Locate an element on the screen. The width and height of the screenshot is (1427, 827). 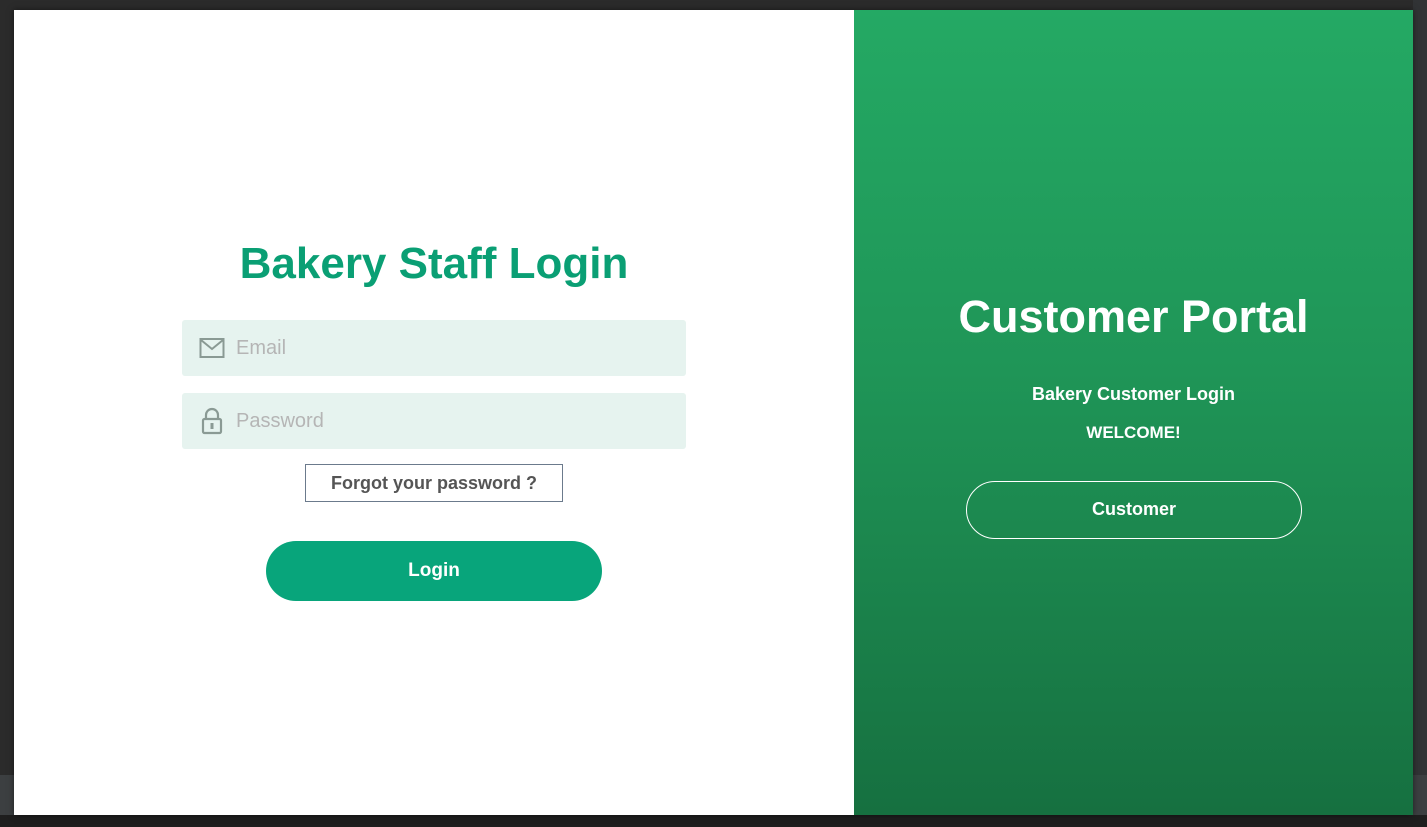
login-button: Login is located at coordinates (434, 571).